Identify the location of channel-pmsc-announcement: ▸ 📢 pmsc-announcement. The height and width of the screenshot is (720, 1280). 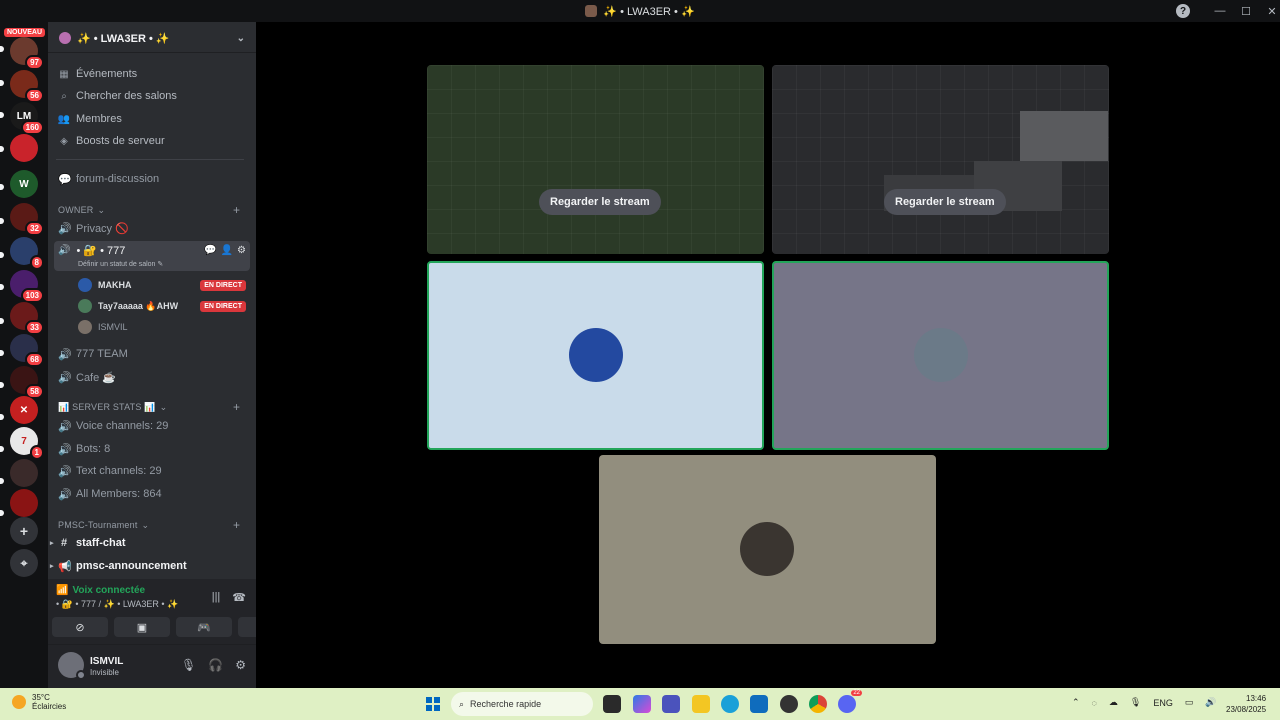
(118, 566).